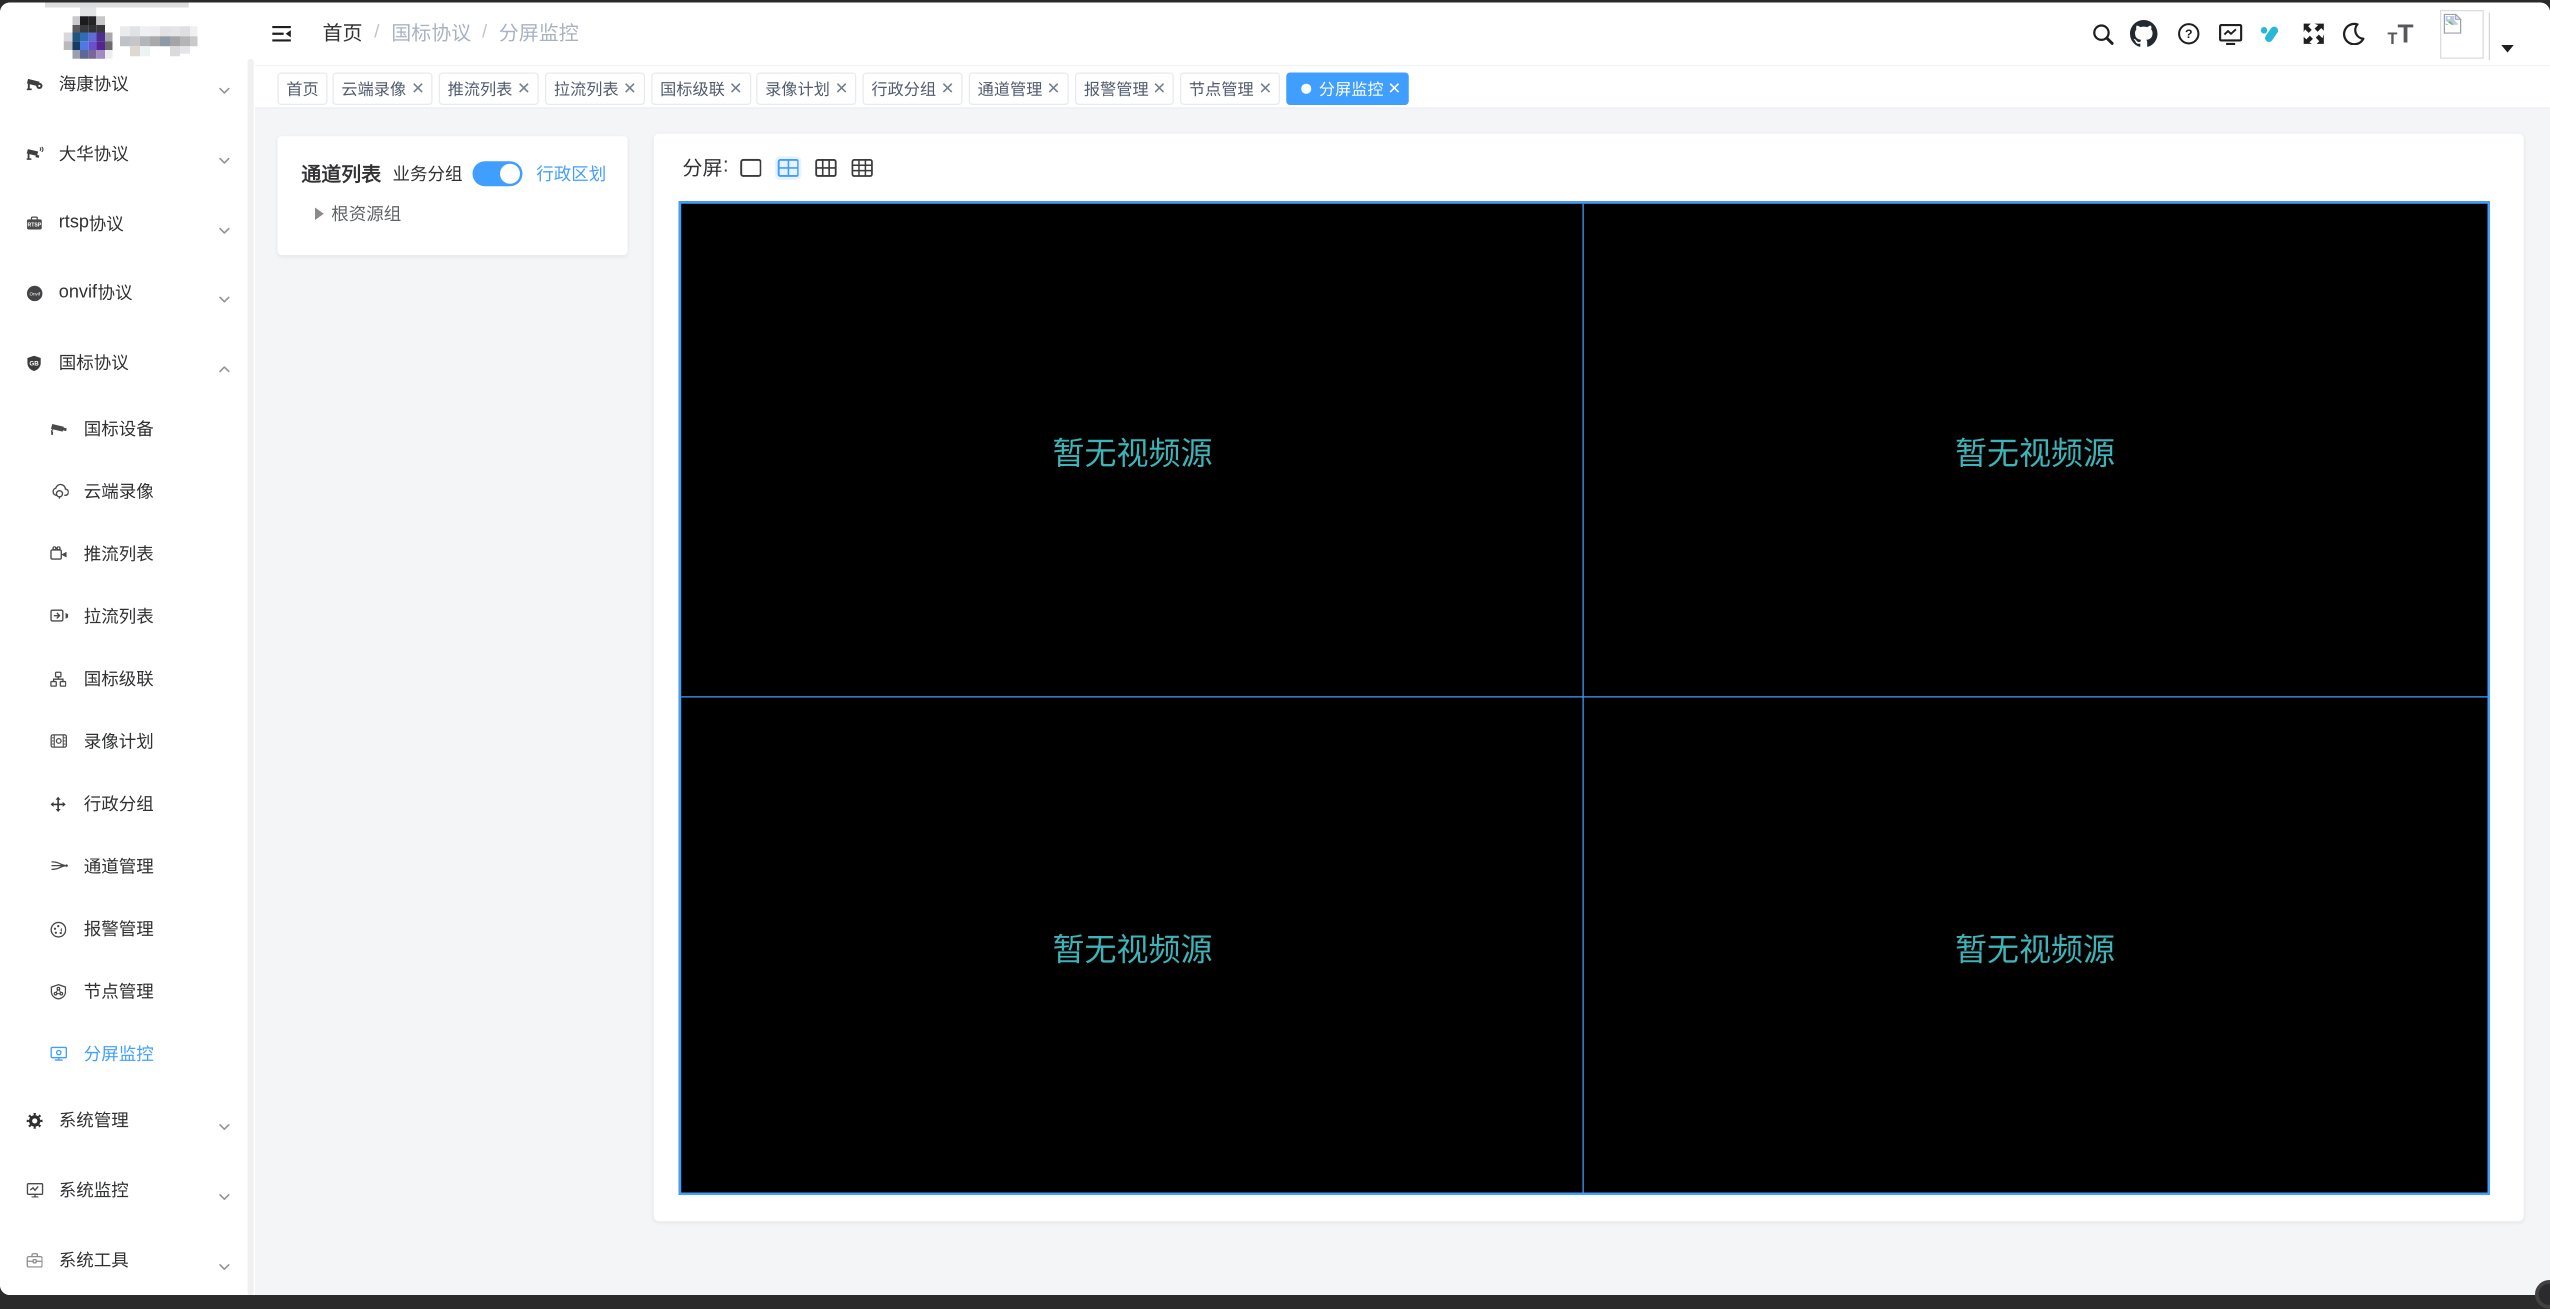 Image resolution: width=2550 pixels, height=1309 pixels. What do you see at coordinates (34, 294) in the screenshot?
I see `svg-text: Onvif` at bounding box center [34, 294].